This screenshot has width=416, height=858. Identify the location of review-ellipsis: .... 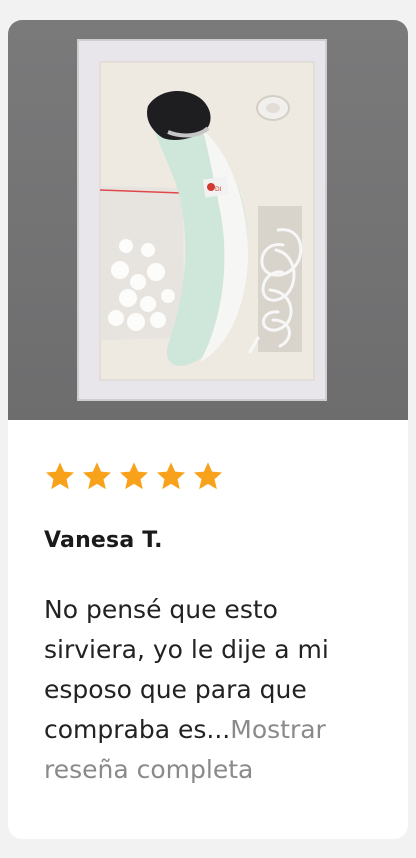
(218, 729).